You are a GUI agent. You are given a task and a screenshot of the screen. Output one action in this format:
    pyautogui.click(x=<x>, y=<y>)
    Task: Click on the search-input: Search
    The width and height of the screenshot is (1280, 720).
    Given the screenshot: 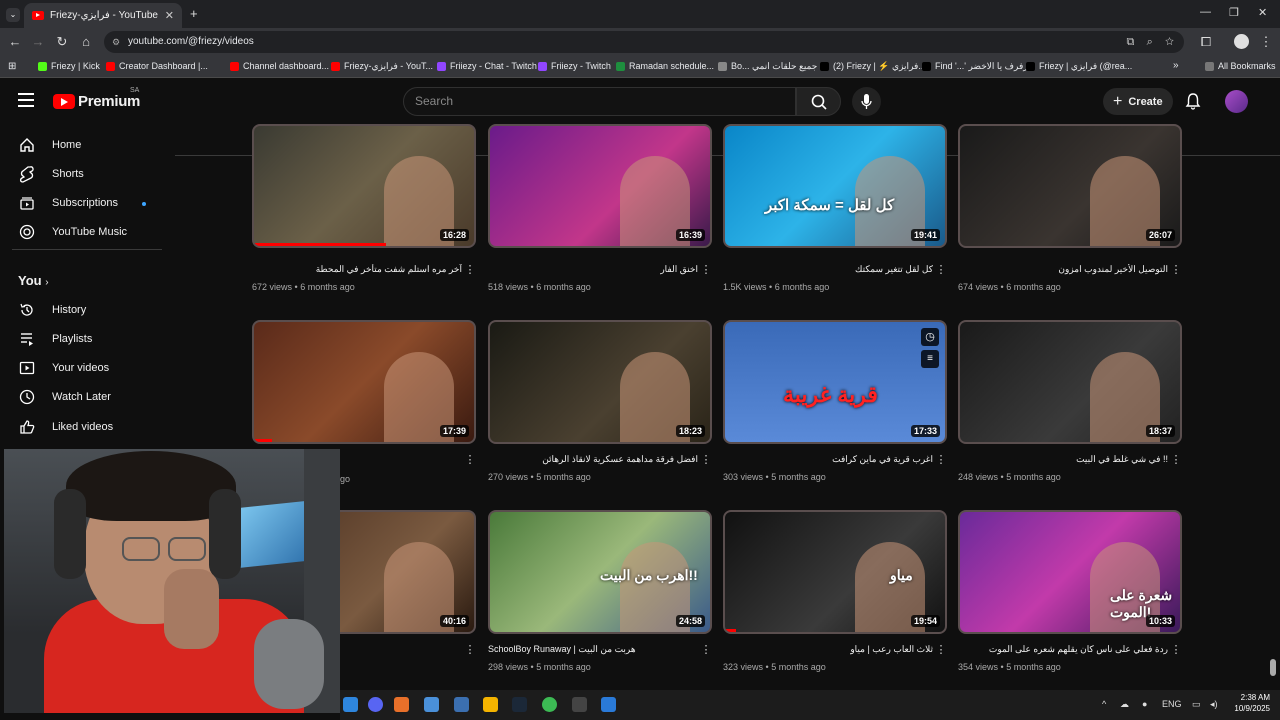 What is the action you would take?
    pyautogui.click(x=599, y=101)
    